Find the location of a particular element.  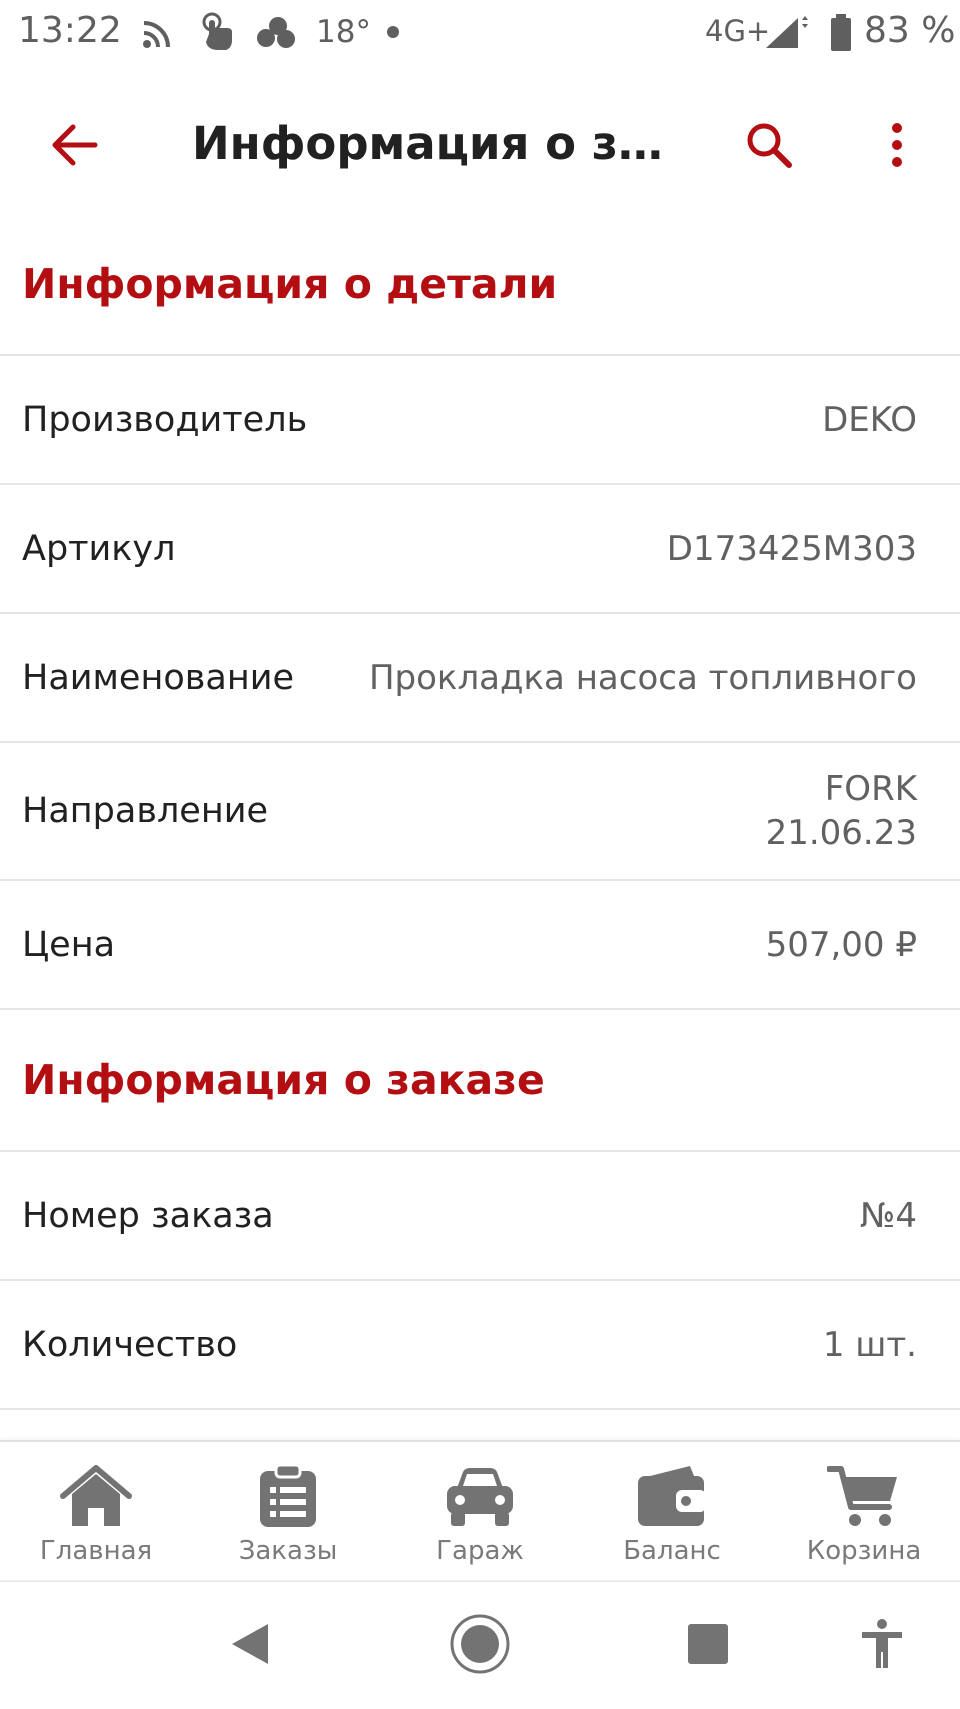

detail-value: FORK 21.06.23 is located at coordinates (841, 811).